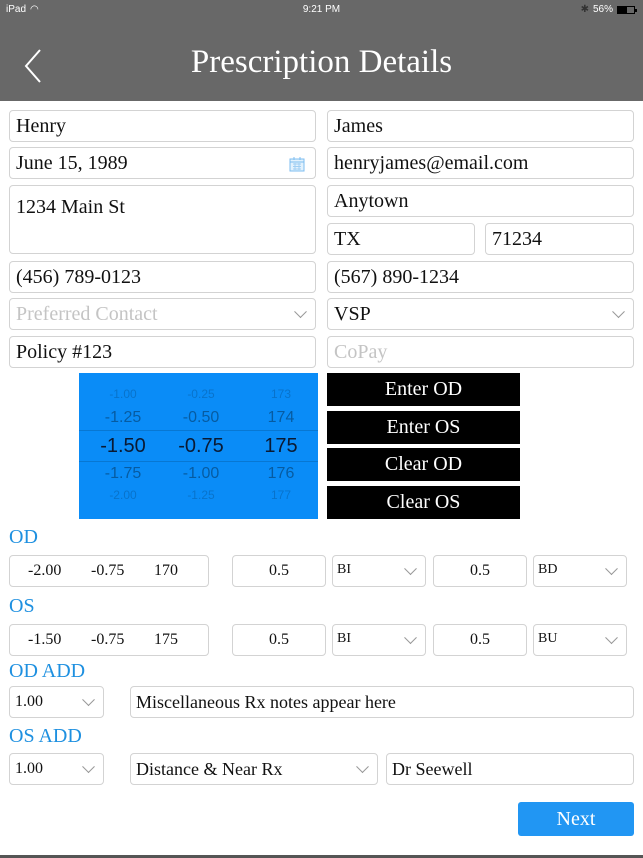 Image resolution: width=643 pixels, height=858 pixels. What do you see at coordinates (480, 640) in the screenshot?
I see `os-prism2-input: 0.5` at bounding box center [480, 640].